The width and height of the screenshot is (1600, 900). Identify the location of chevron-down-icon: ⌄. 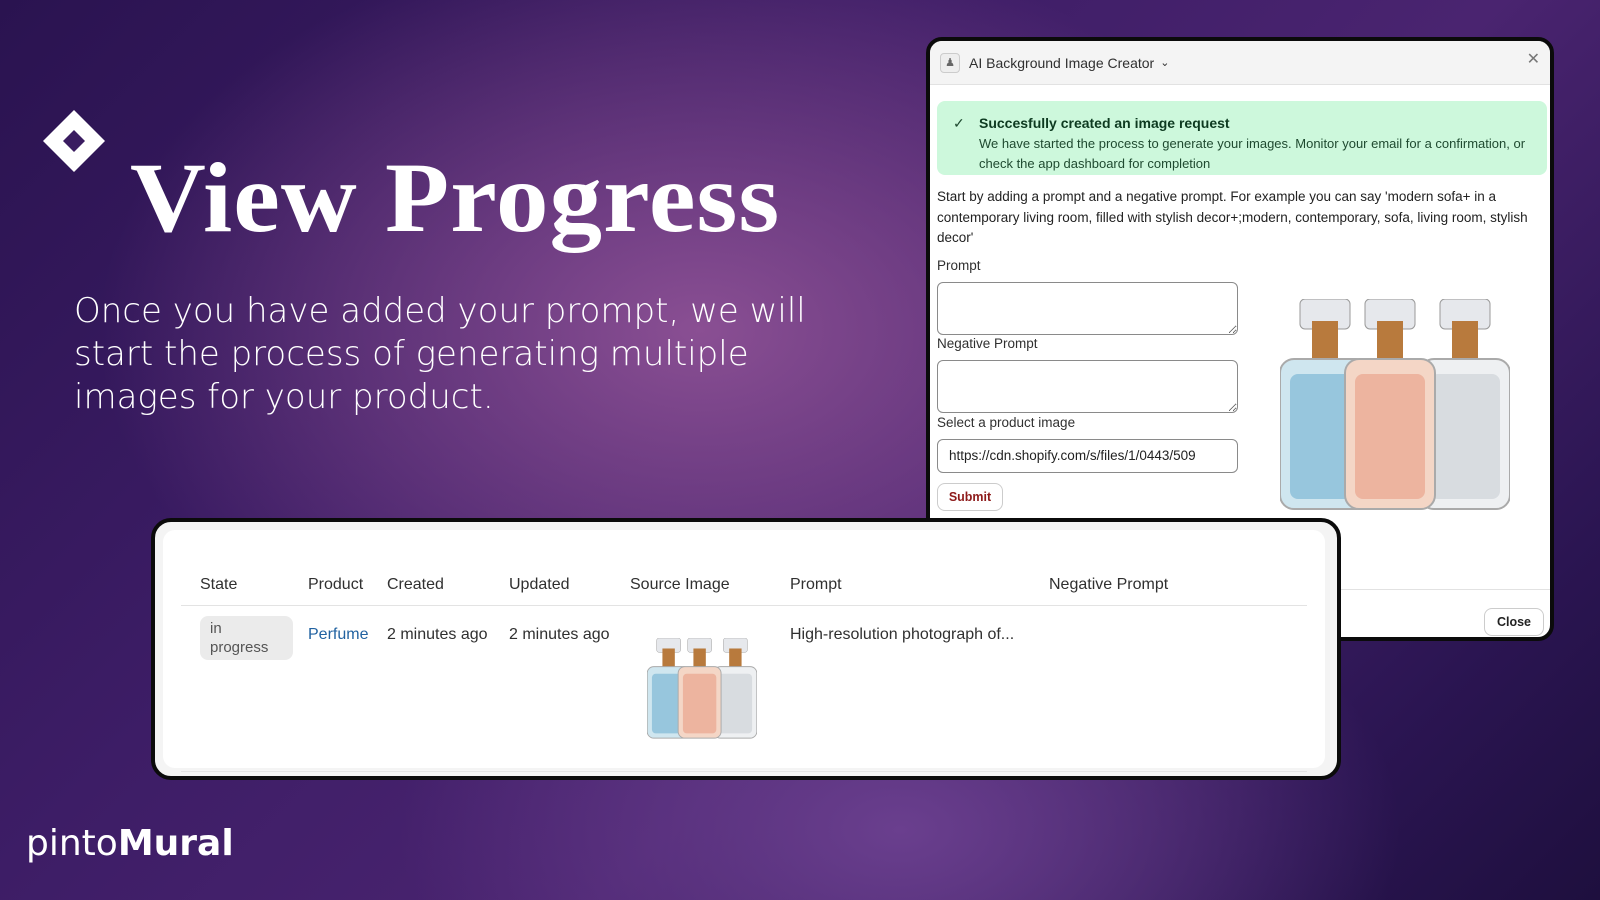
(1164, 62).